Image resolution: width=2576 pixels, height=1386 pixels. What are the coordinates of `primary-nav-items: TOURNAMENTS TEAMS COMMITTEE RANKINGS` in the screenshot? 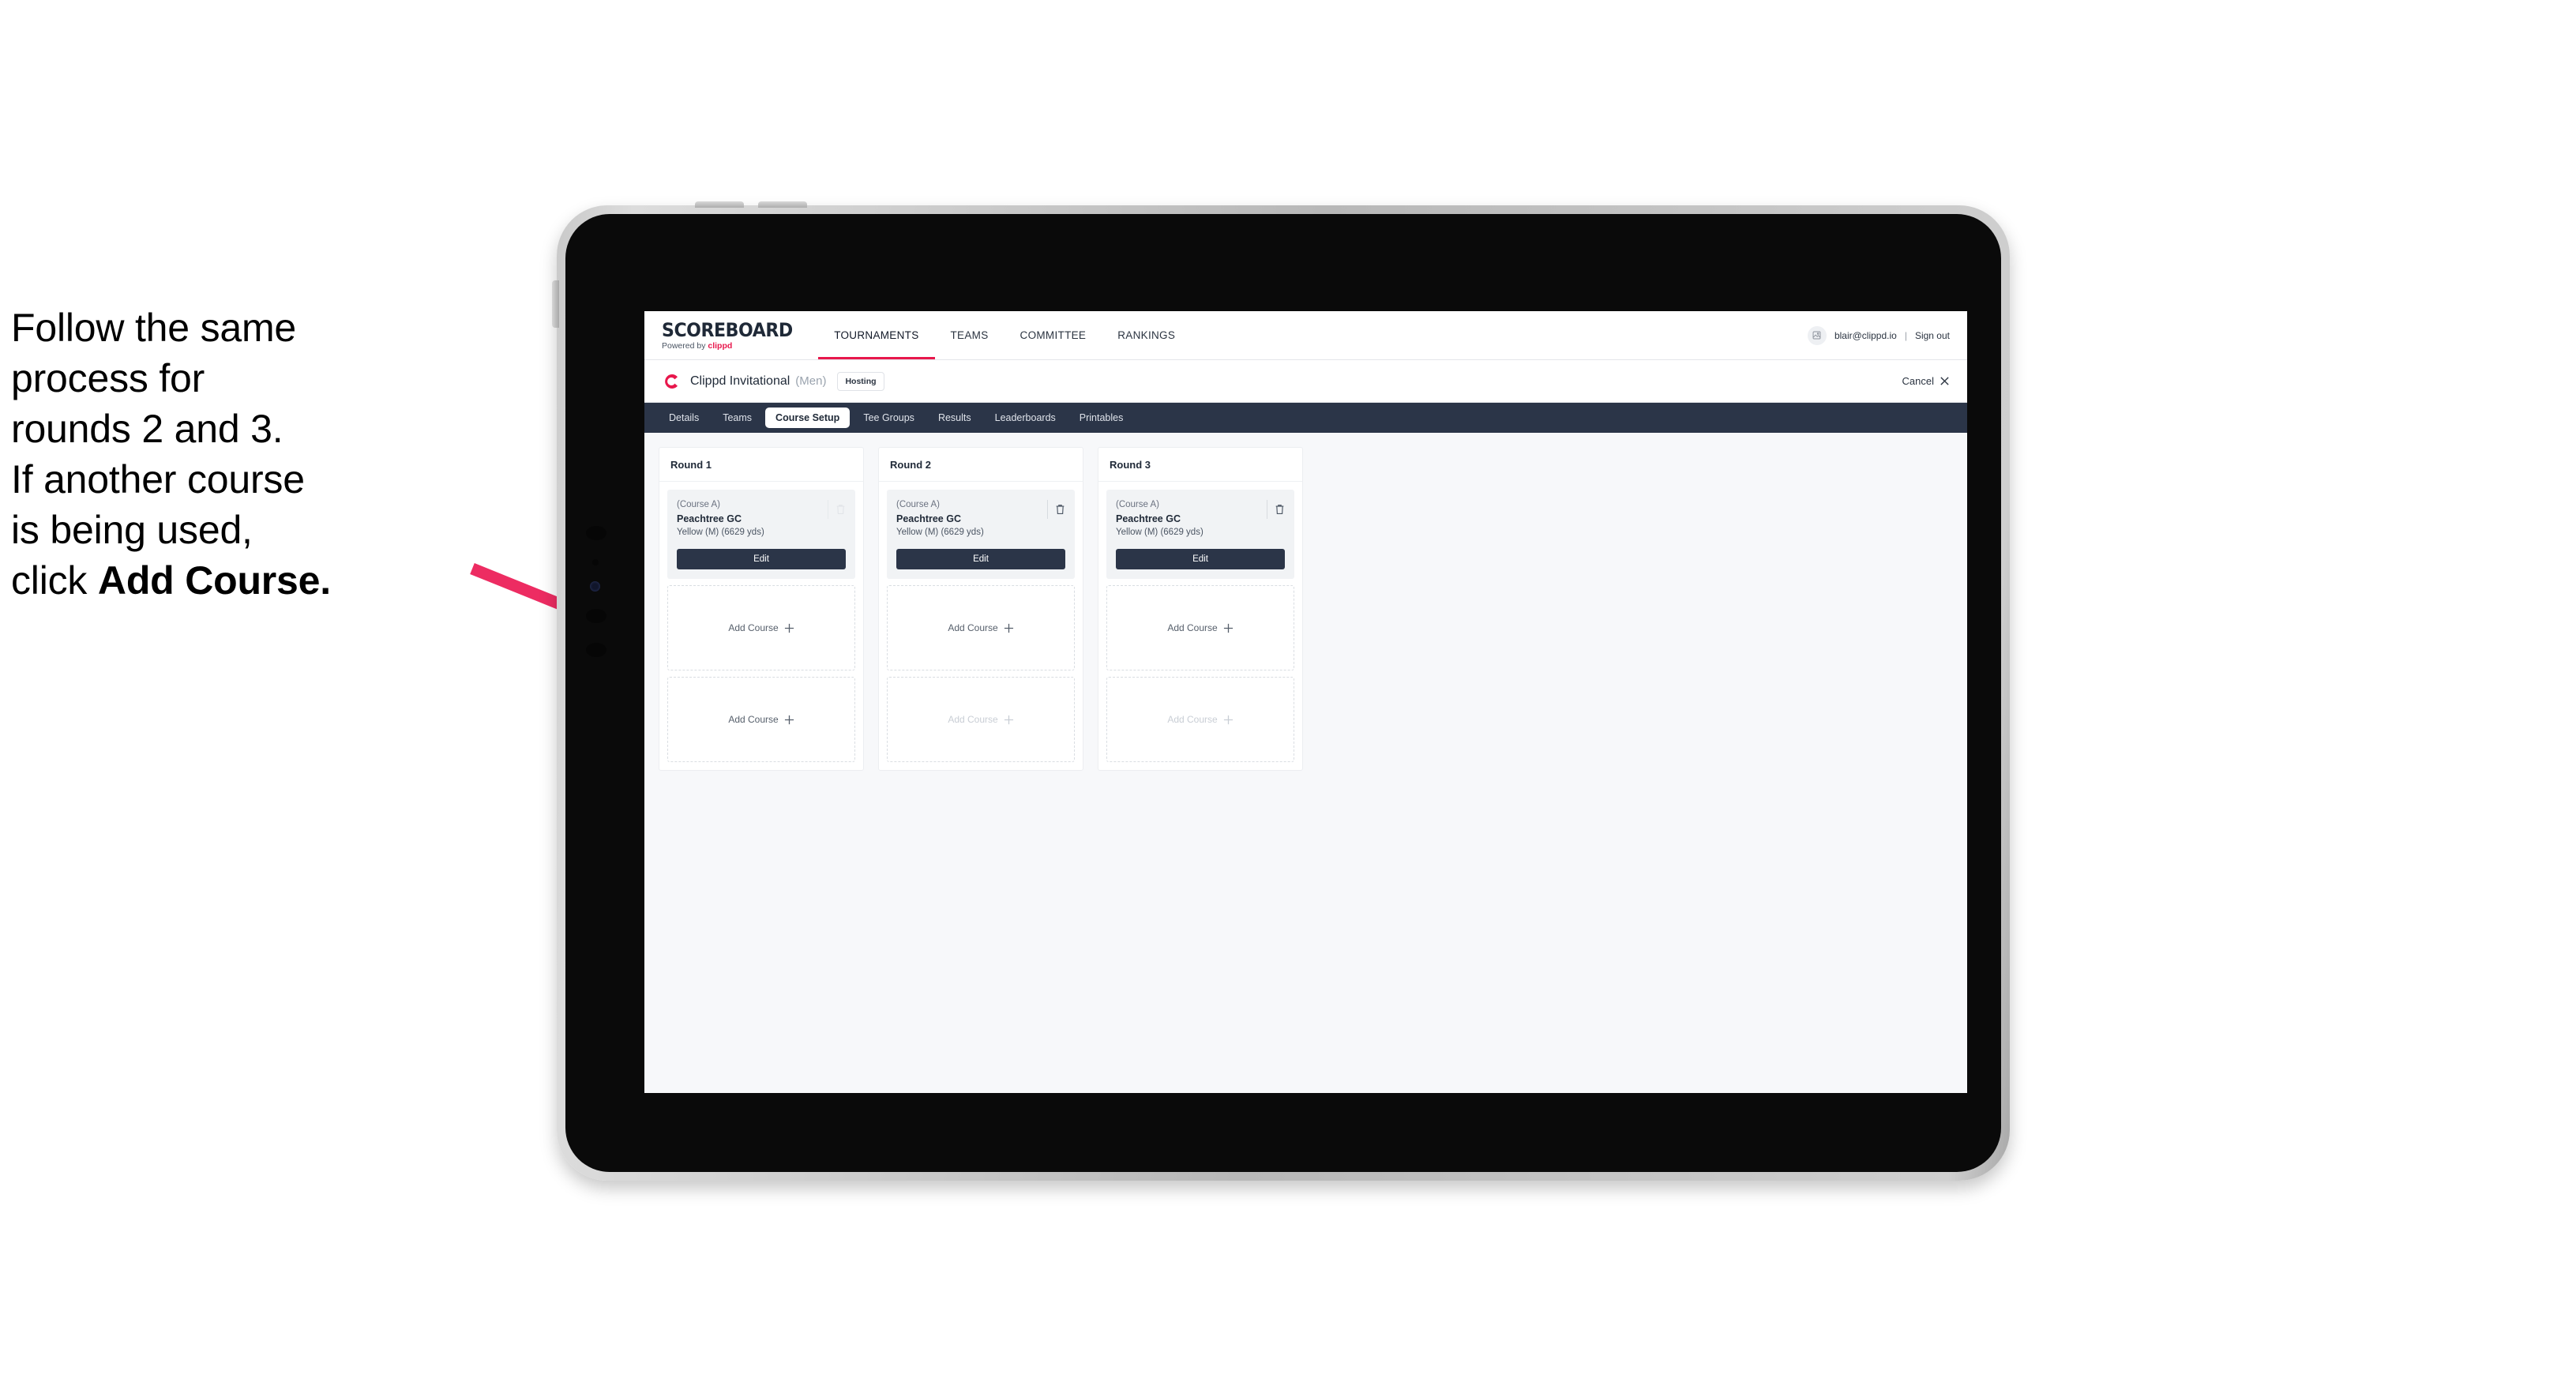 It's located at (1004, 335).